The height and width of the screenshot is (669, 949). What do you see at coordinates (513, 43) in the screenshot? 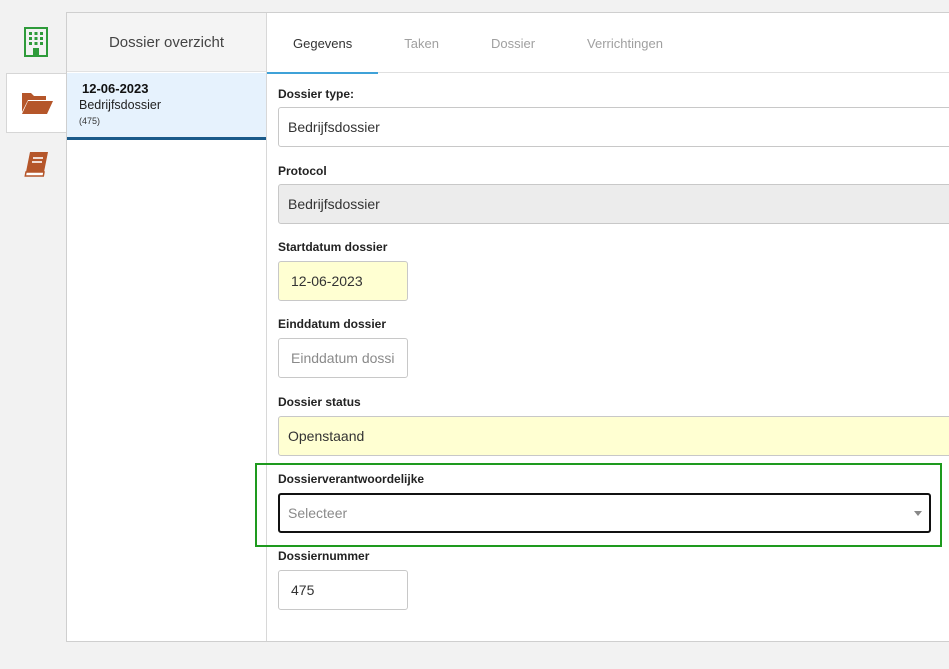
I see `tab-dossier: Dossier` at bounding box center [513, 43].